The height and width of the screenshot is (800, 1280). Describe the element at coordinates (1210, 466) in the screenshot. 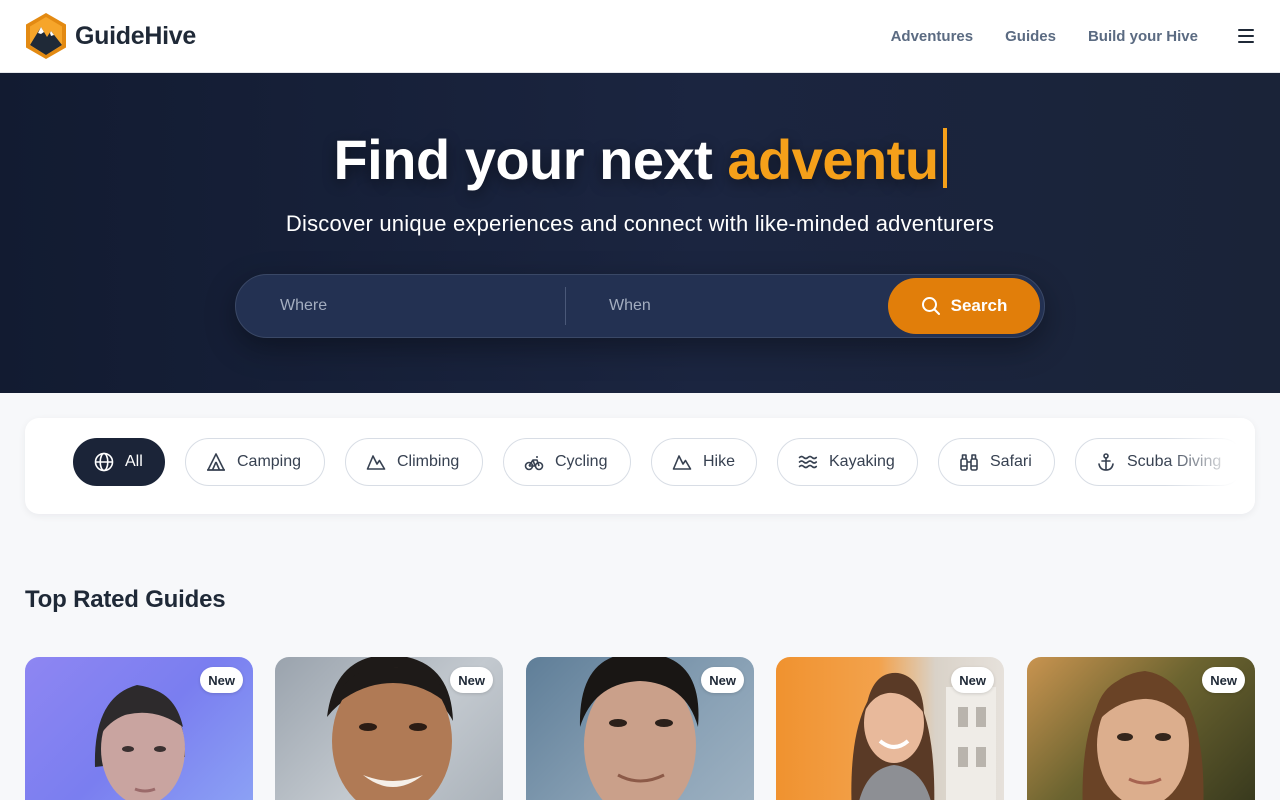

I see `scroll-fade-overlay` at that location.